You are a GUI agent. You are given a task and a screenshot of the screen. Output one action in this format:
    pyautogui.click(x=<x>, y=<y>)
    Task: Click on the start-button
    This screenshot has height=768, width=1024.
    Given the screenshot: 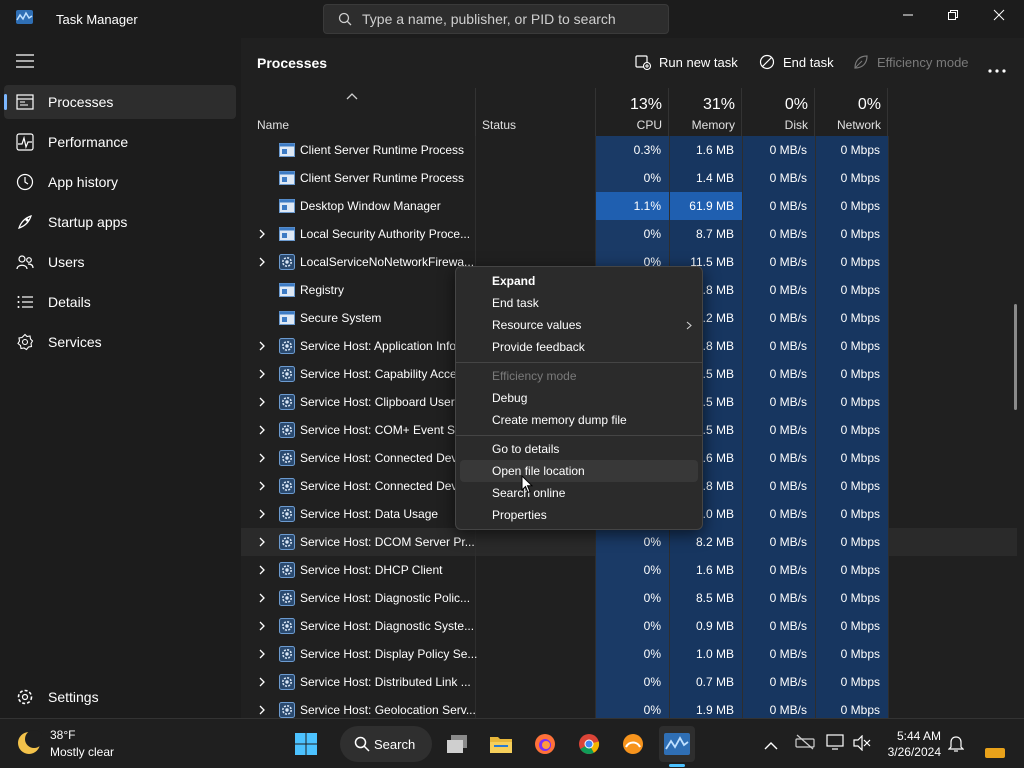 What is the action you would take?
    pyautogui.click(x=306, y=744)
    